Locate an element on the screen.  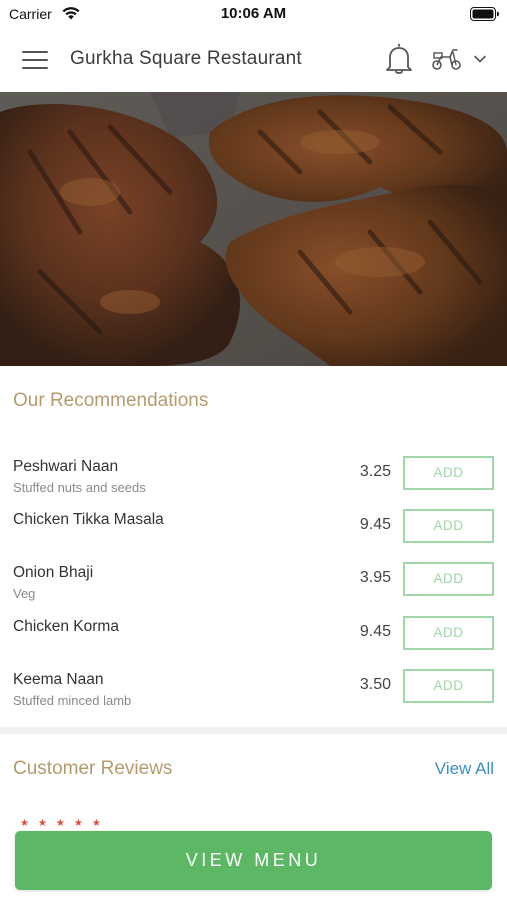
menu-item: Onion Bhaji Veg 3.95 ADD is located at coordinates (253, 587).